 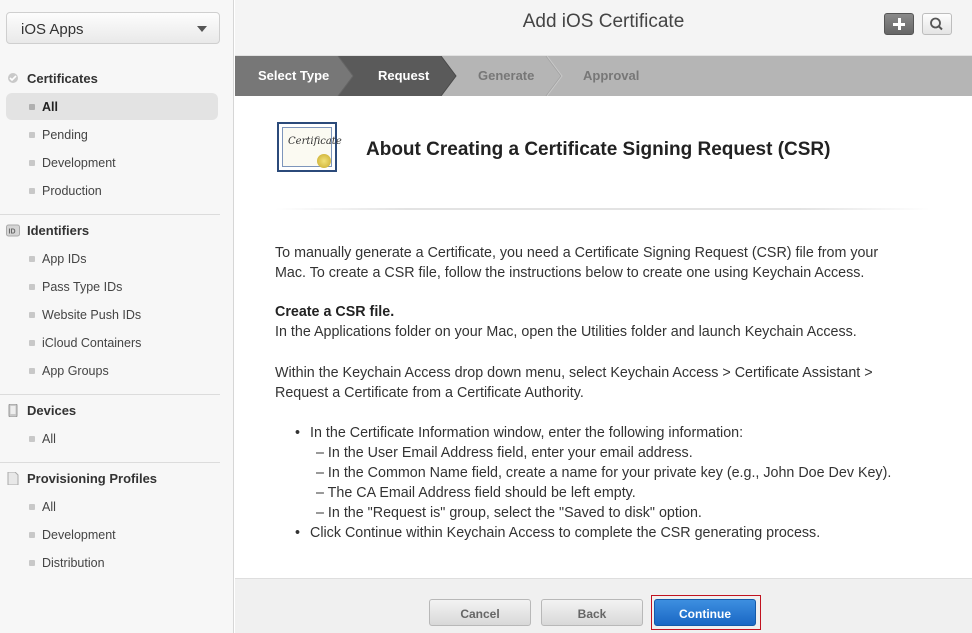 What do you see at coordinates (65, 135) in the screenshot?
I see `sidebar-item-label: Pending` at bounding box center [65, 135].